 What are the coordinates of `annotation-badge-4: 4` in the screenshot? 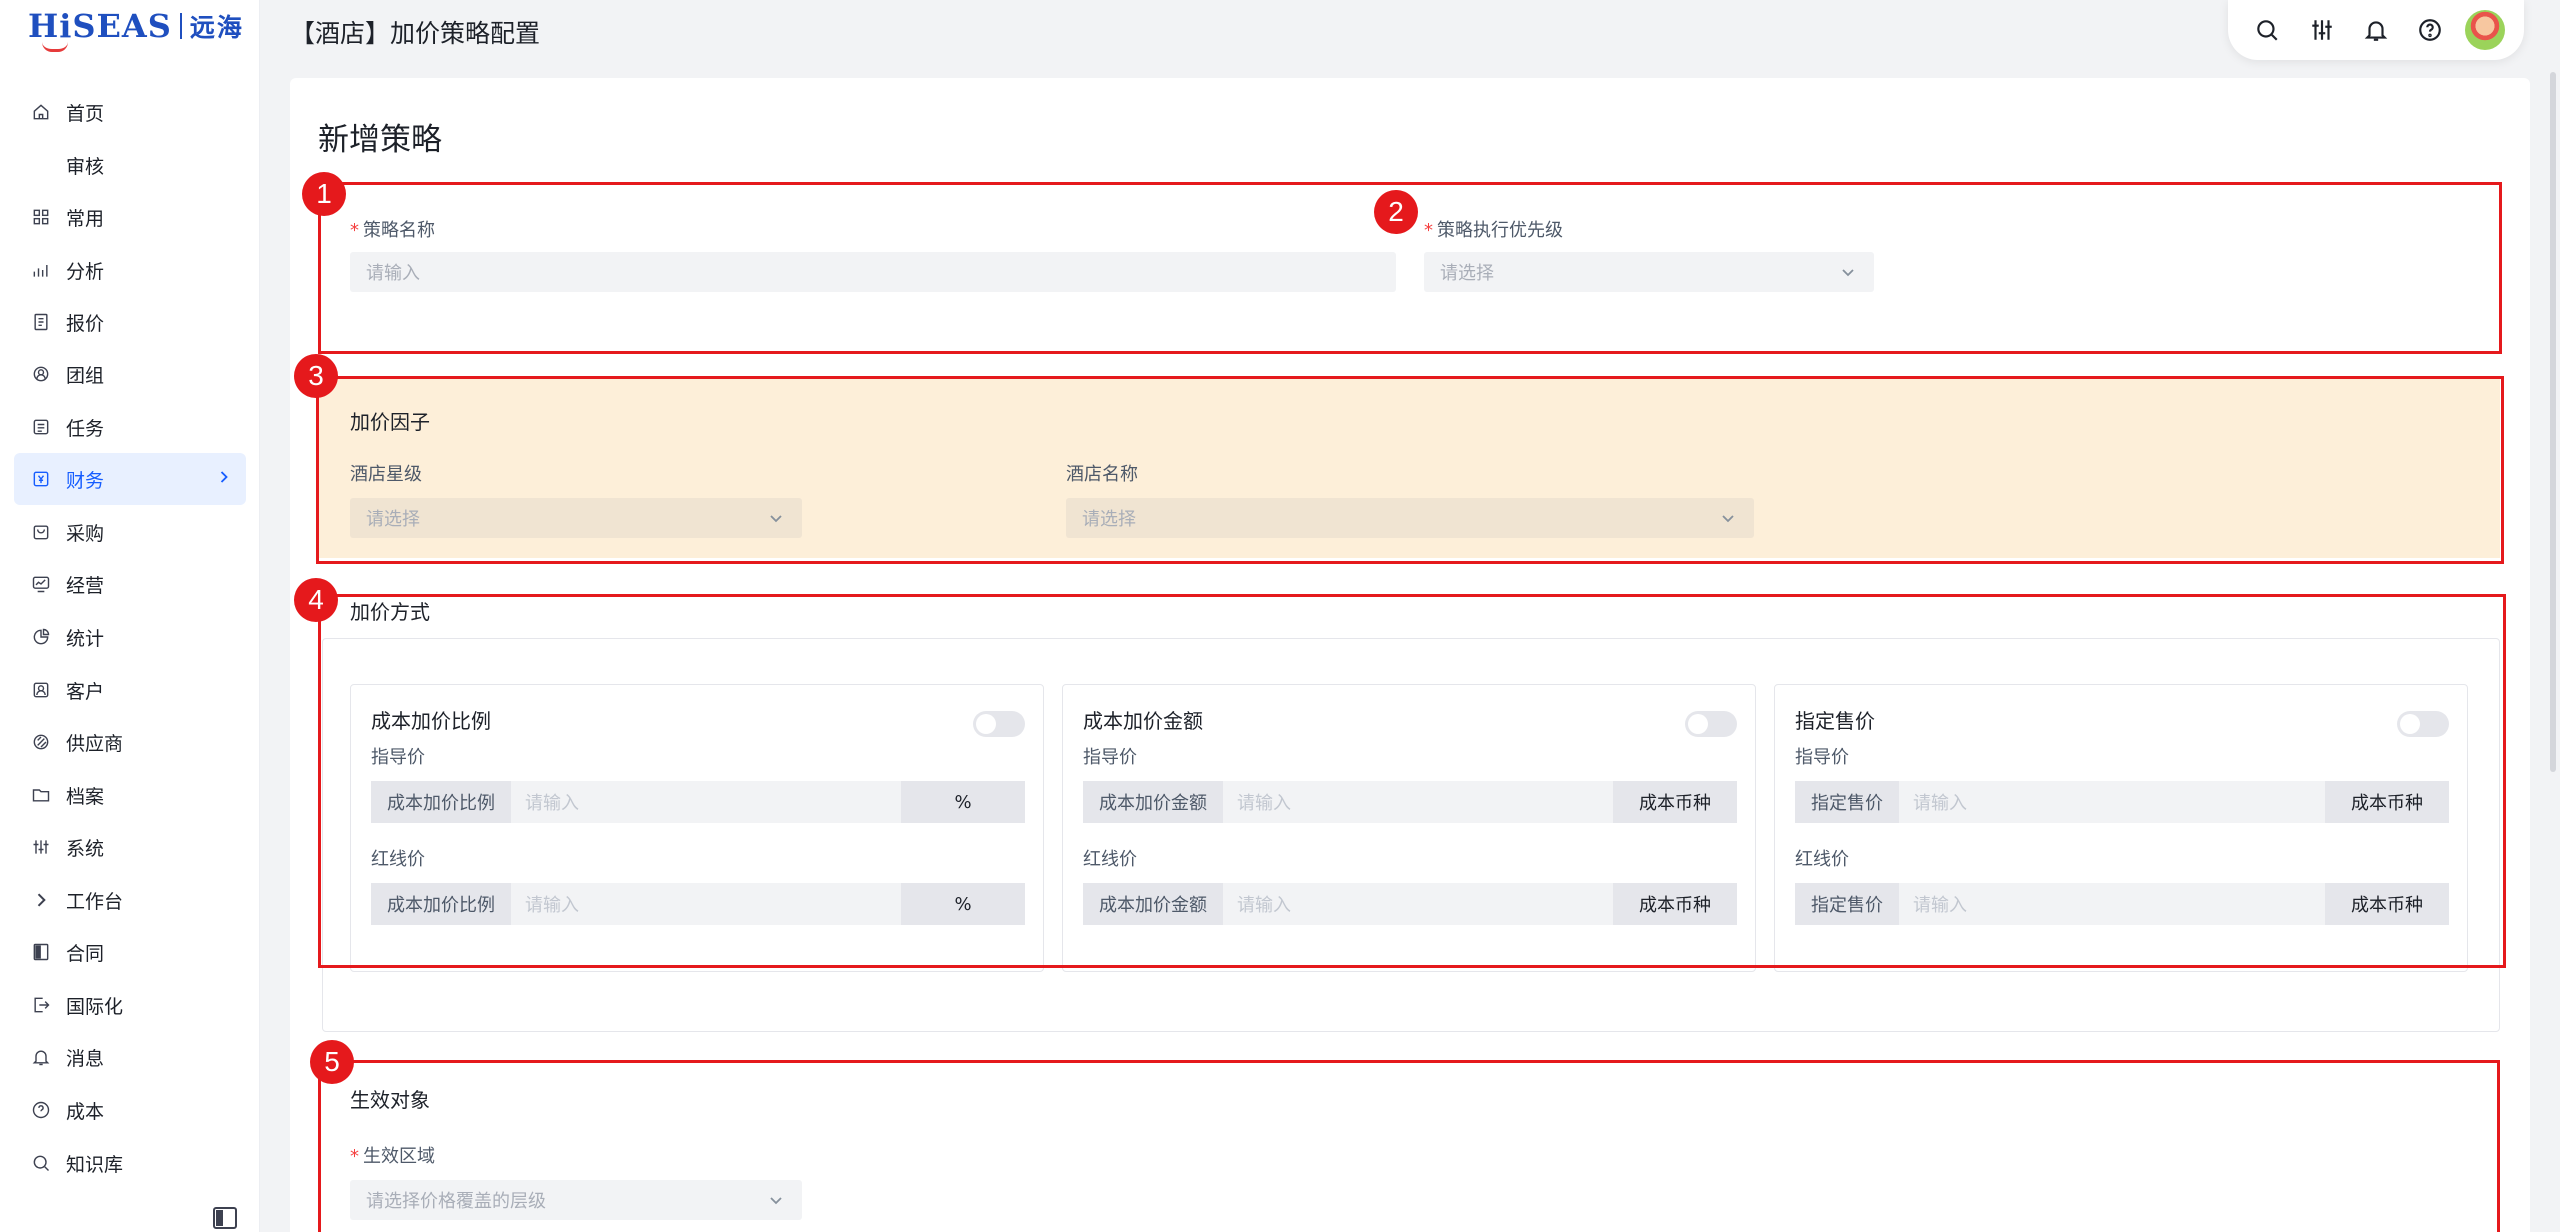 It's located at (316, 600).